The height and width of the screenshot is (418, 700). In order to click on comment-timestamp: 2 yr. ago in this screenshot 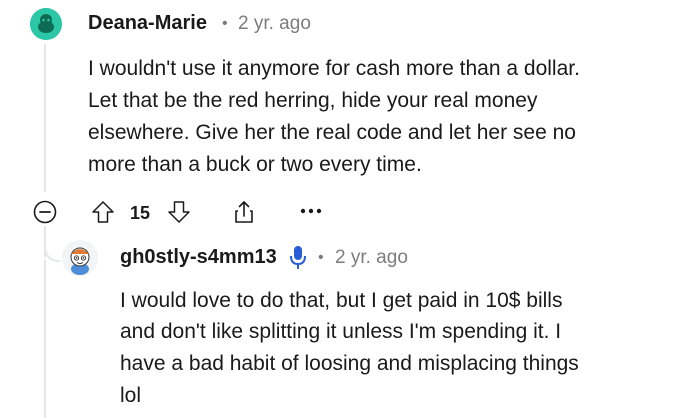, I will do `click(274, 24)`.